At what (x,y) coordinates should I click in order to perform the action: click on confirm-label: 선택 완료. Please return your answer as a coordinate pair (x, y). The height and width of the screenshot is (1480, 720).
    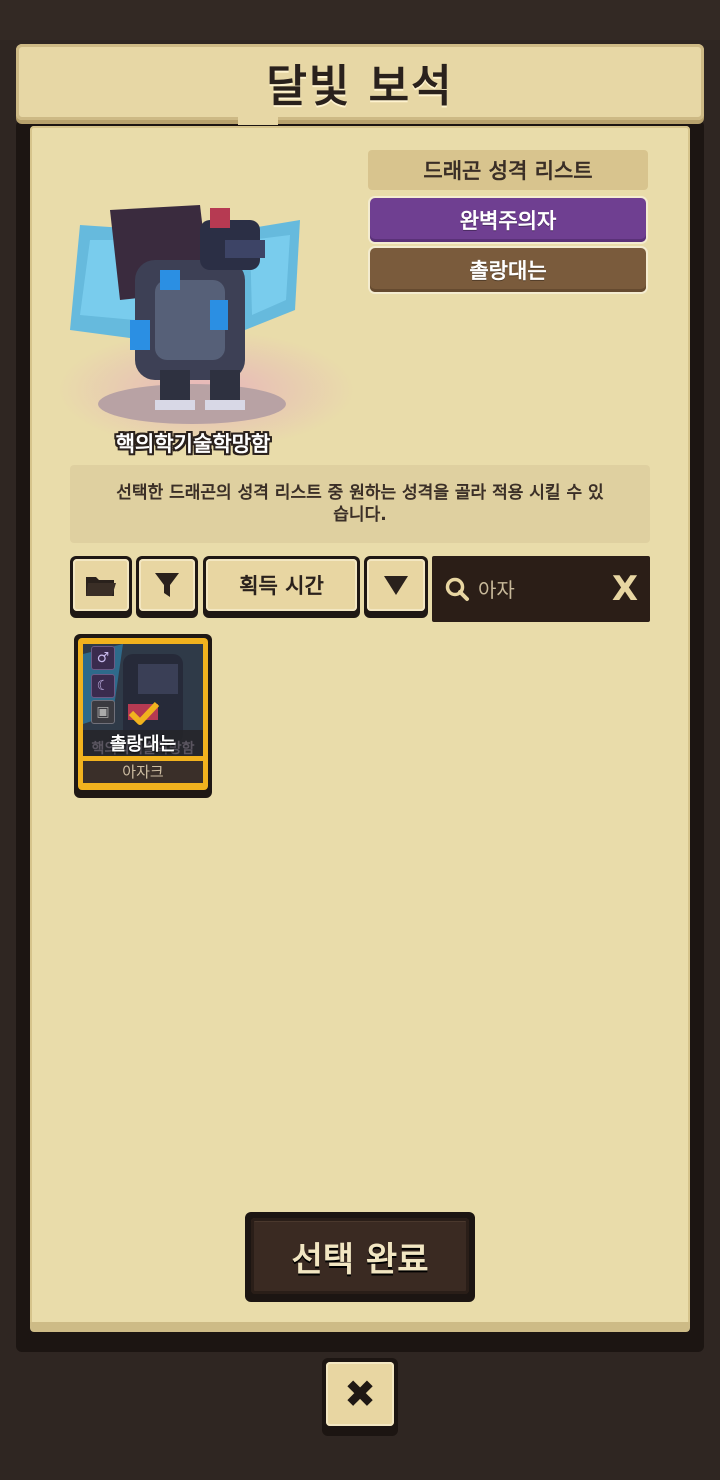
    Looking at the image, I should click on (360, 1256).